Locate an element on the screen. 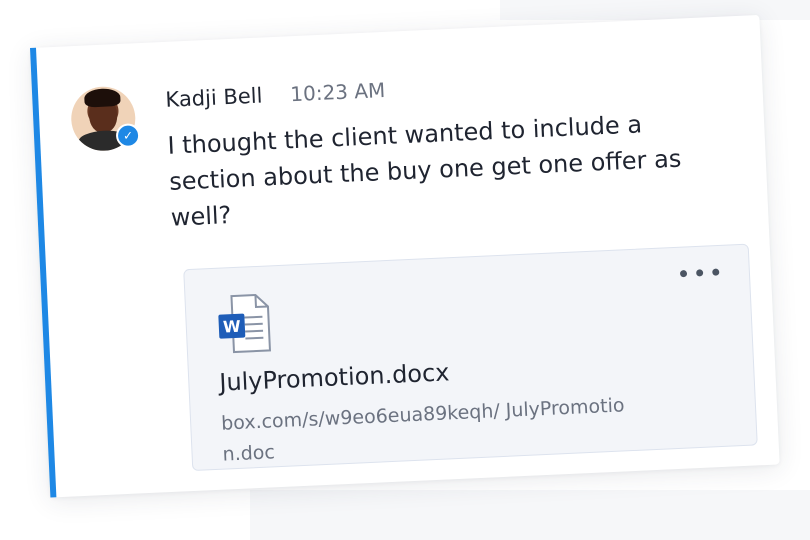 This screenshot has height=540, width=810. verified-check-icon: ✓ is located at coordinates (128, 136).